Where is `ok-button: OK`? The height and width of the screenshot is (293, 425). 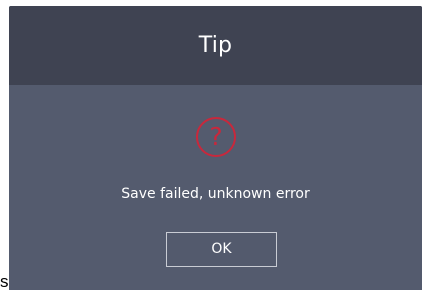 ok-button: OK is located at coordinates (221, 249).